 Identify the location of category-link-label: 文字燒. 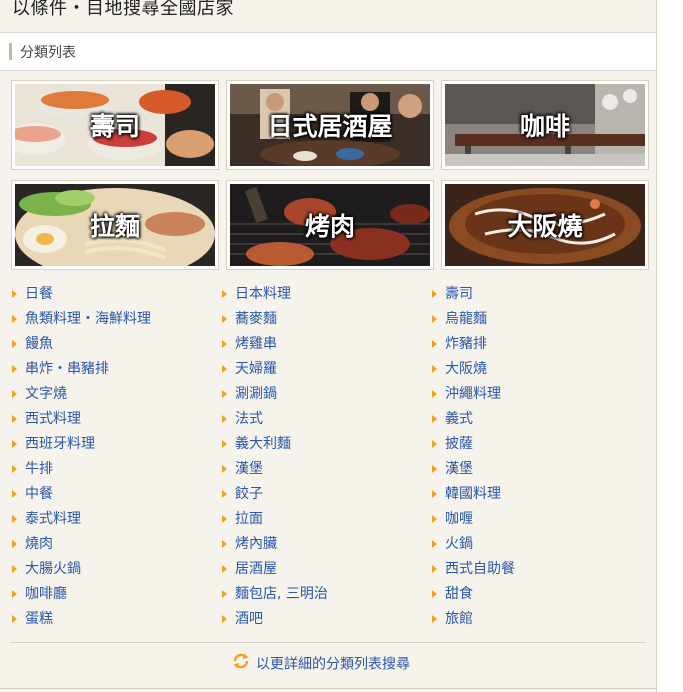
(46, 394).